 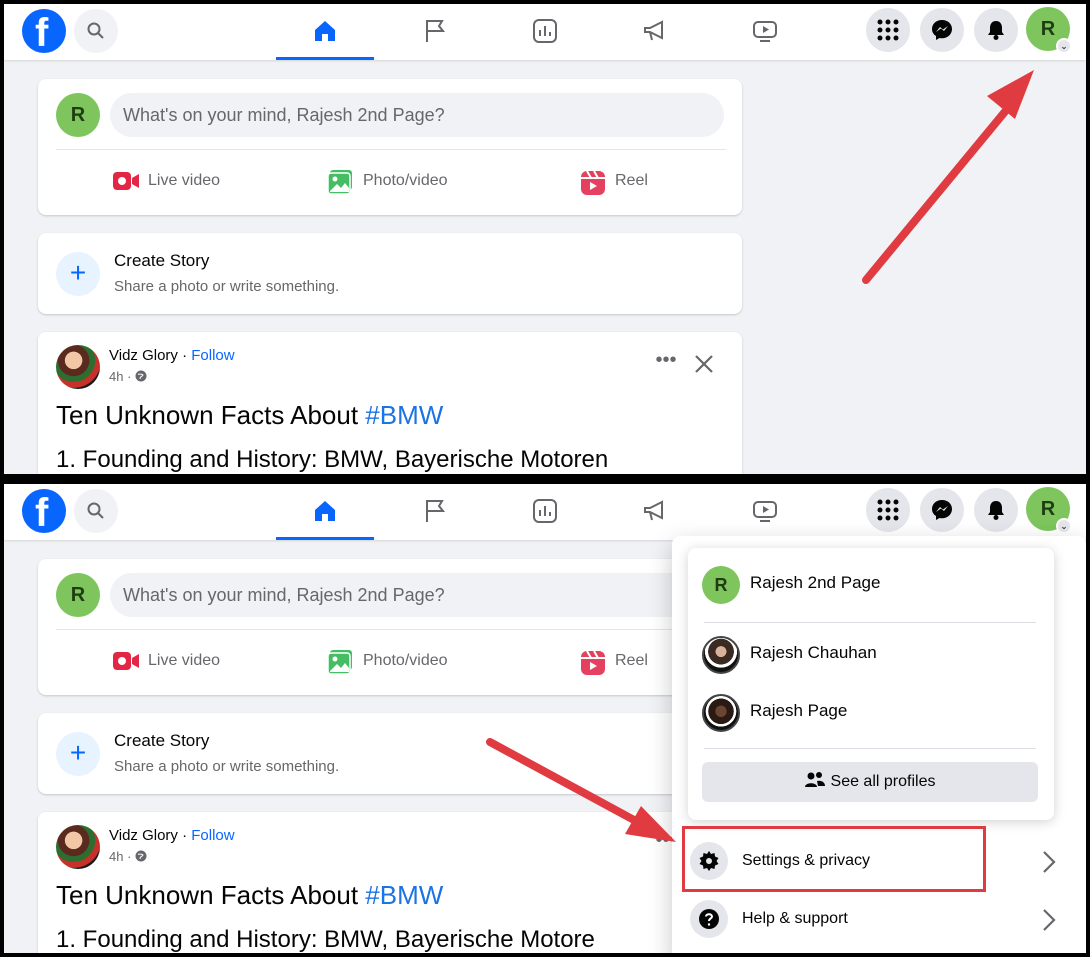 I want to click on live-video-label: Live video, so click(x=184, y=180).